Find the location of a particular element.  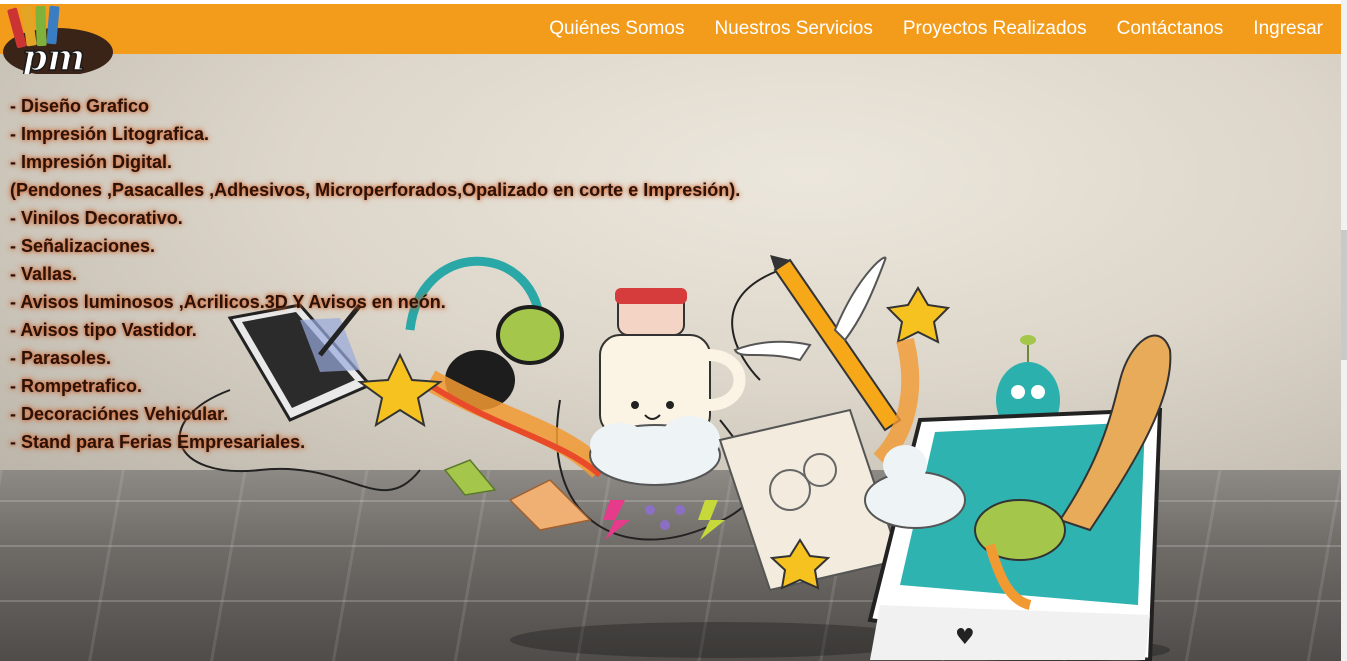

service-item: - Impresión Digital. is located at coordinates (91, 162).